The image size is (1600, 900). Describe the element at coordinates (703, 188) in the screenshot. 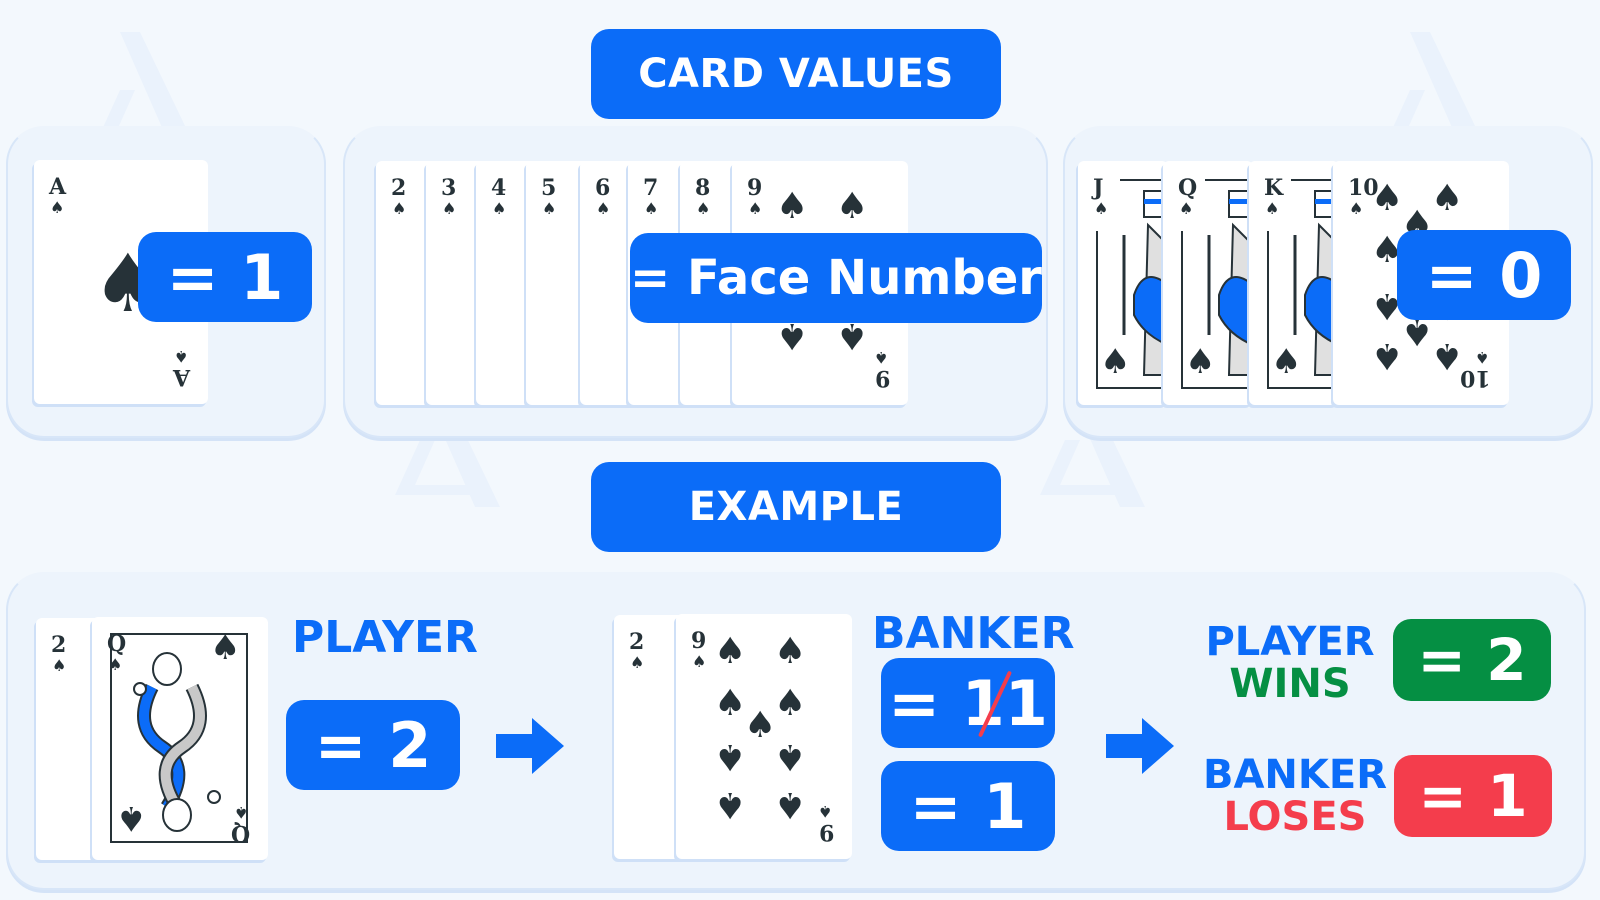

I see `card-rank: 8` at that location.